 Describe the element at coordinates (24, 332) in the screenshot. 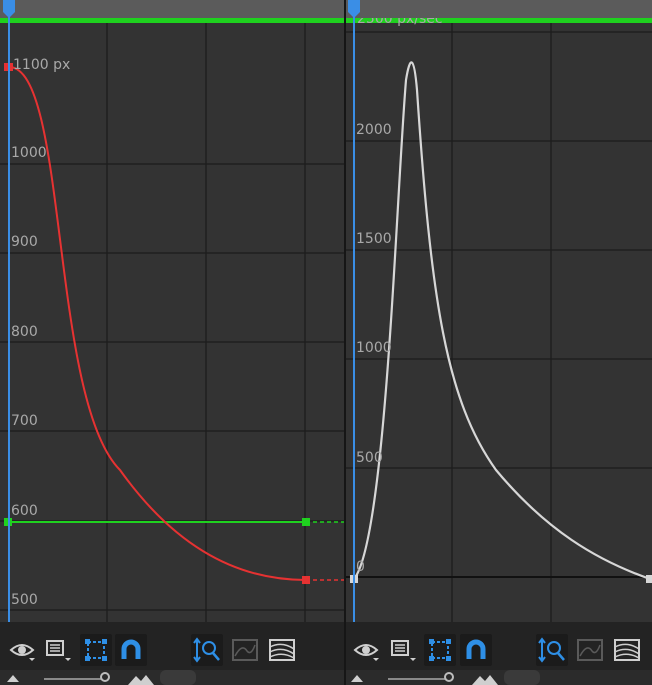

I see `y-label: 800` at that location.